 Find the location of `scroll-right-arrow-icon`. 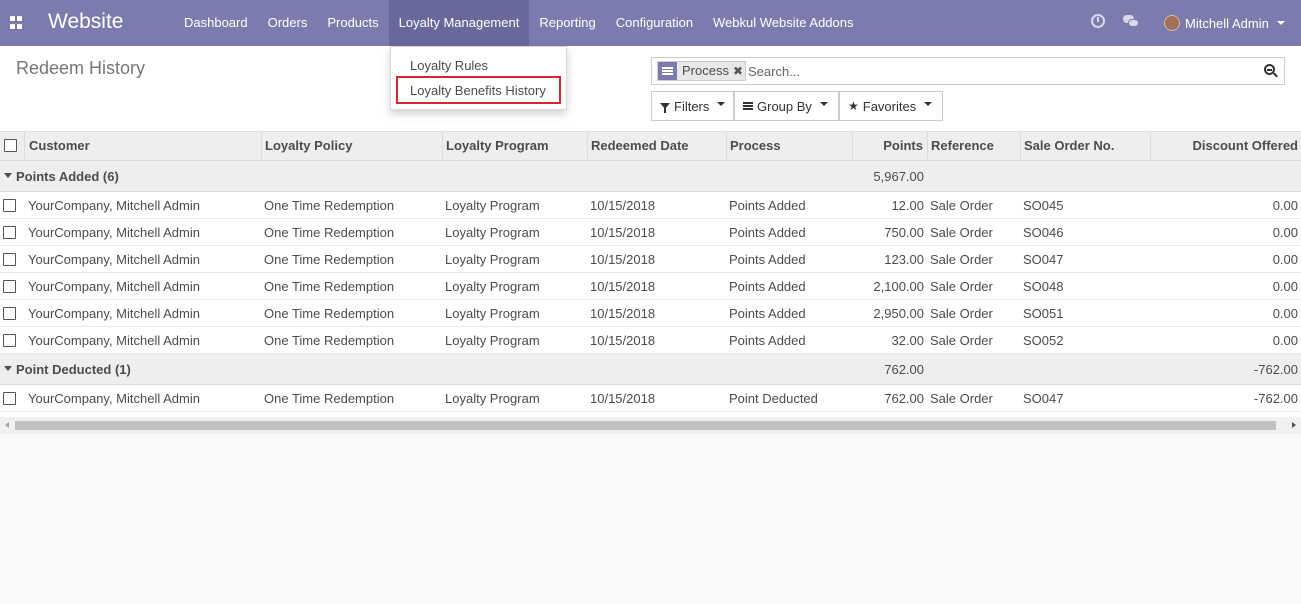

scroll-right-arrow-icon is located at coordinates (1294, 425).